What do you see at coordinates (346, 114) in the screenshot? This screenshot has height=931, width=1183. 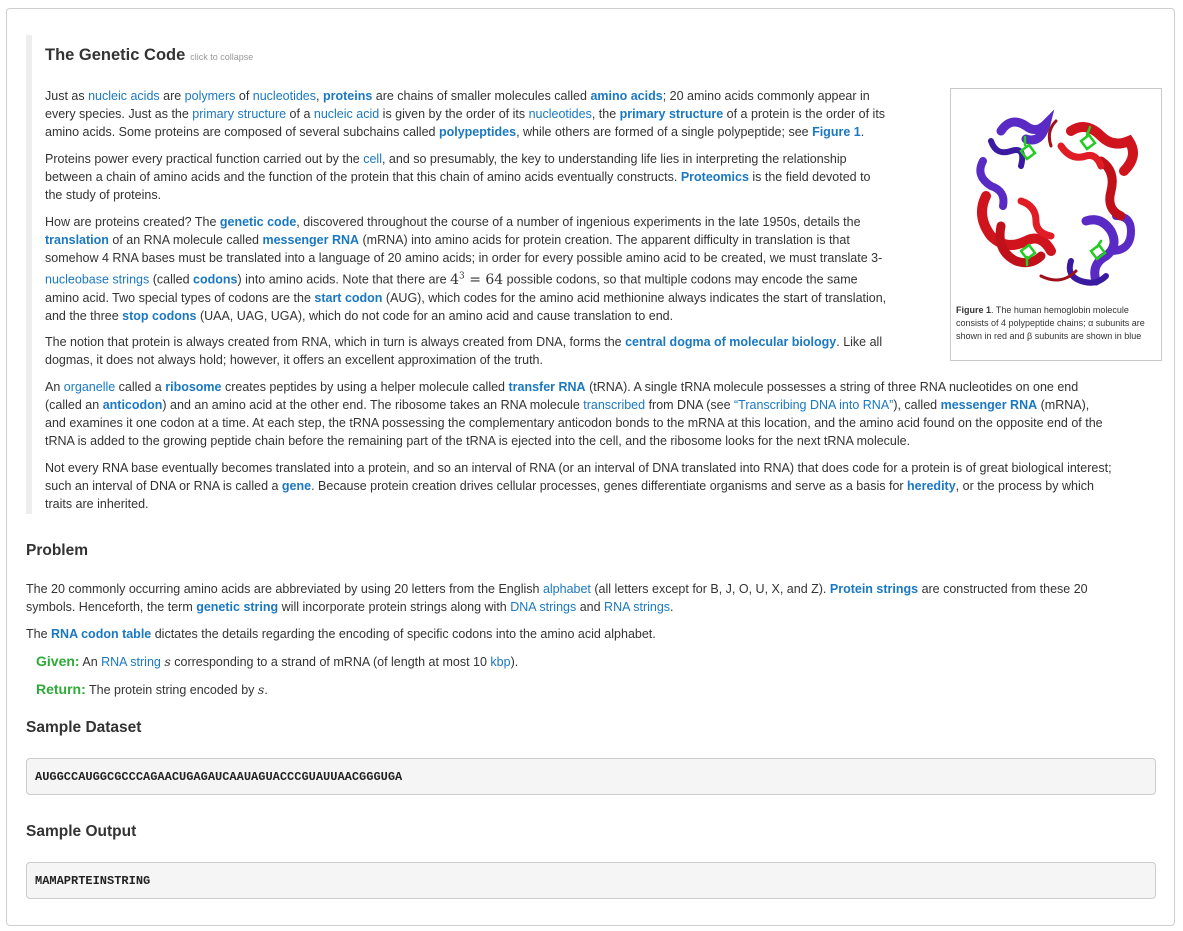 I see `link-nucleic-acid: nucleic acid` at bounding box center [346, 114].